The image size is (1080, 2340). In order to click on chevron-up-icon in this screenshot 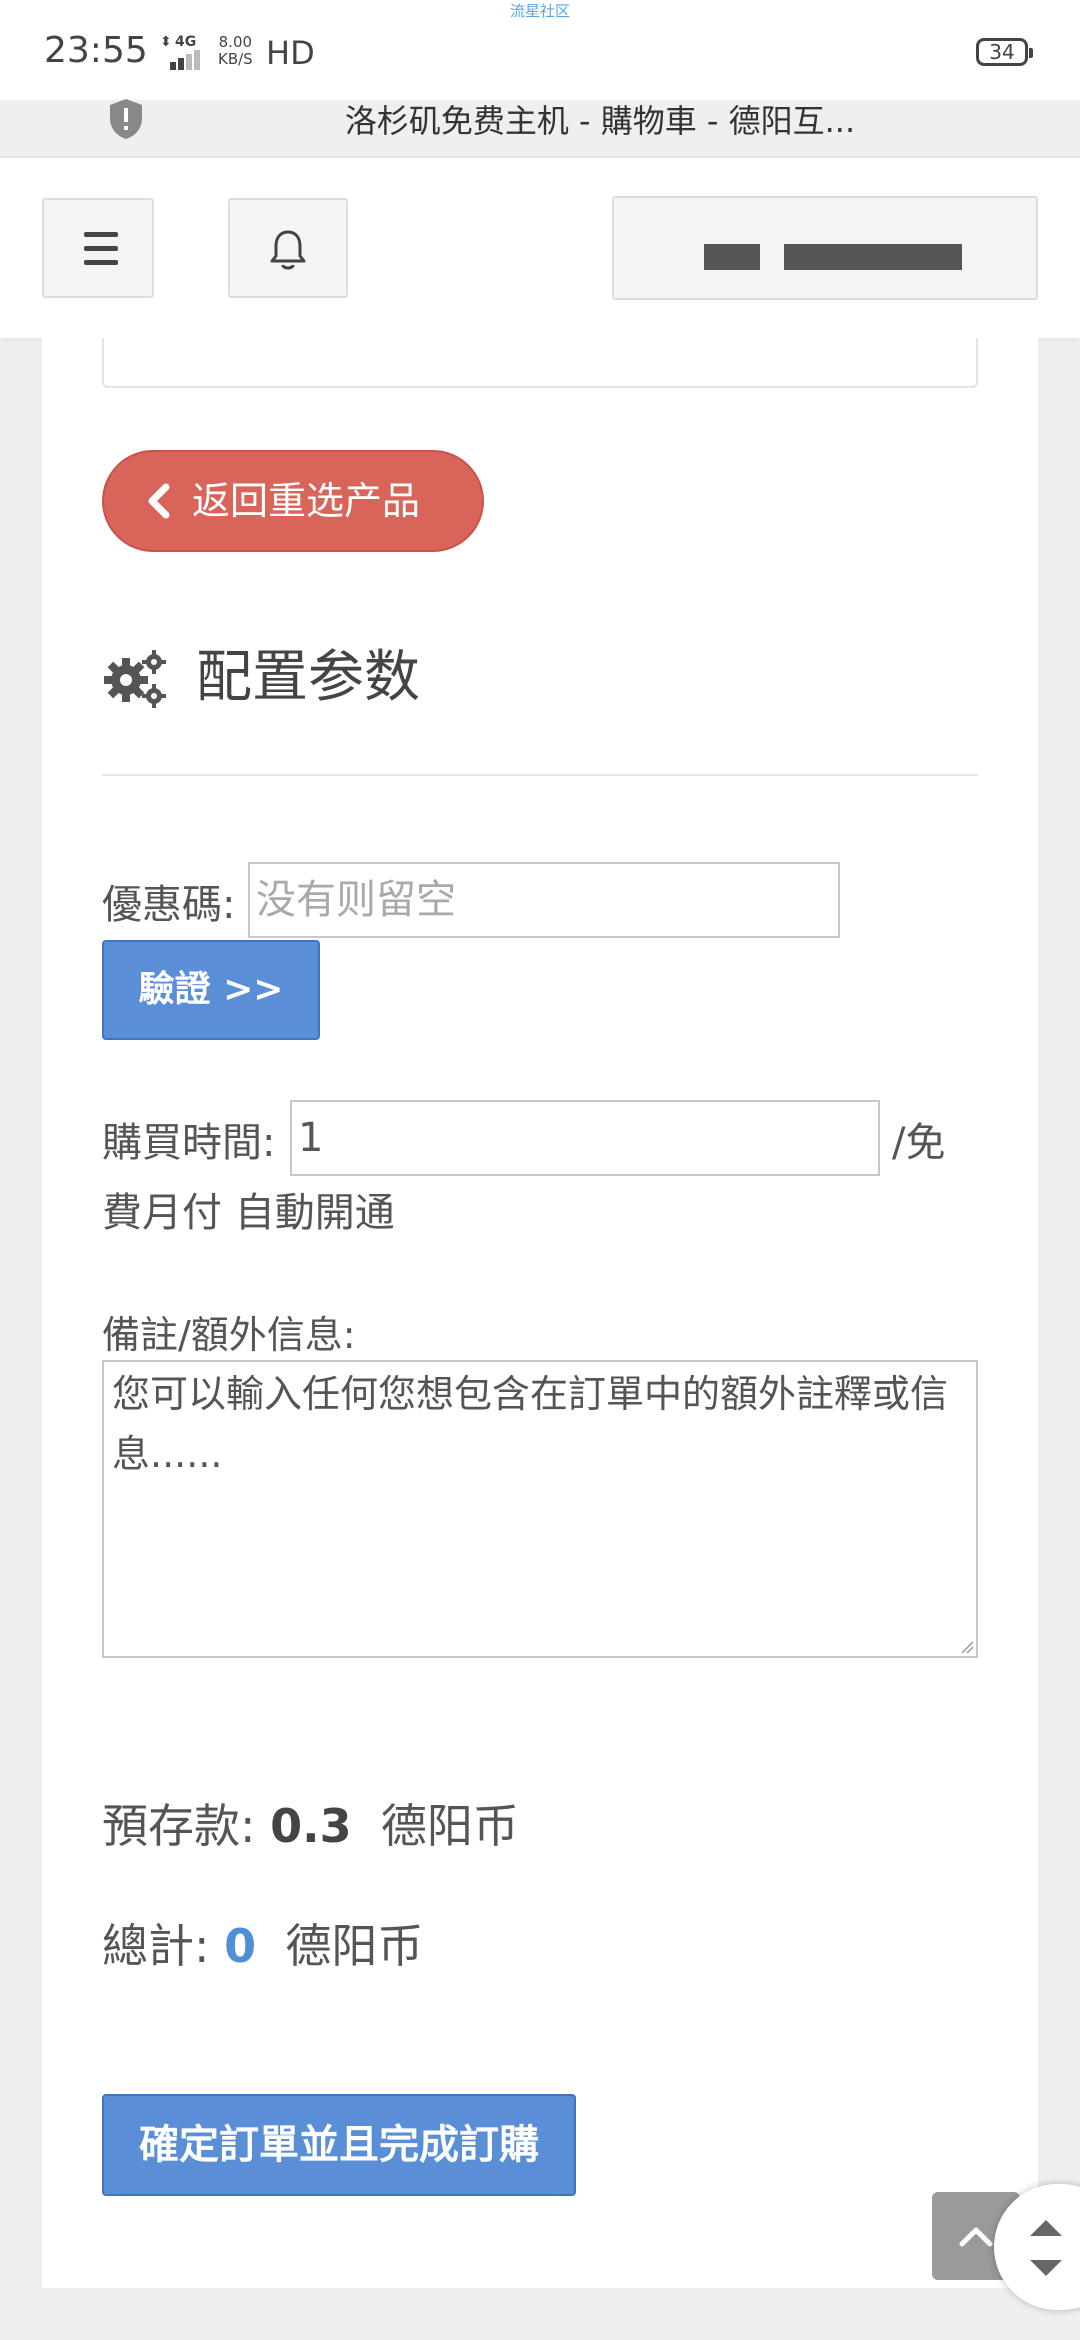, I will do `click(976, 2237)`.